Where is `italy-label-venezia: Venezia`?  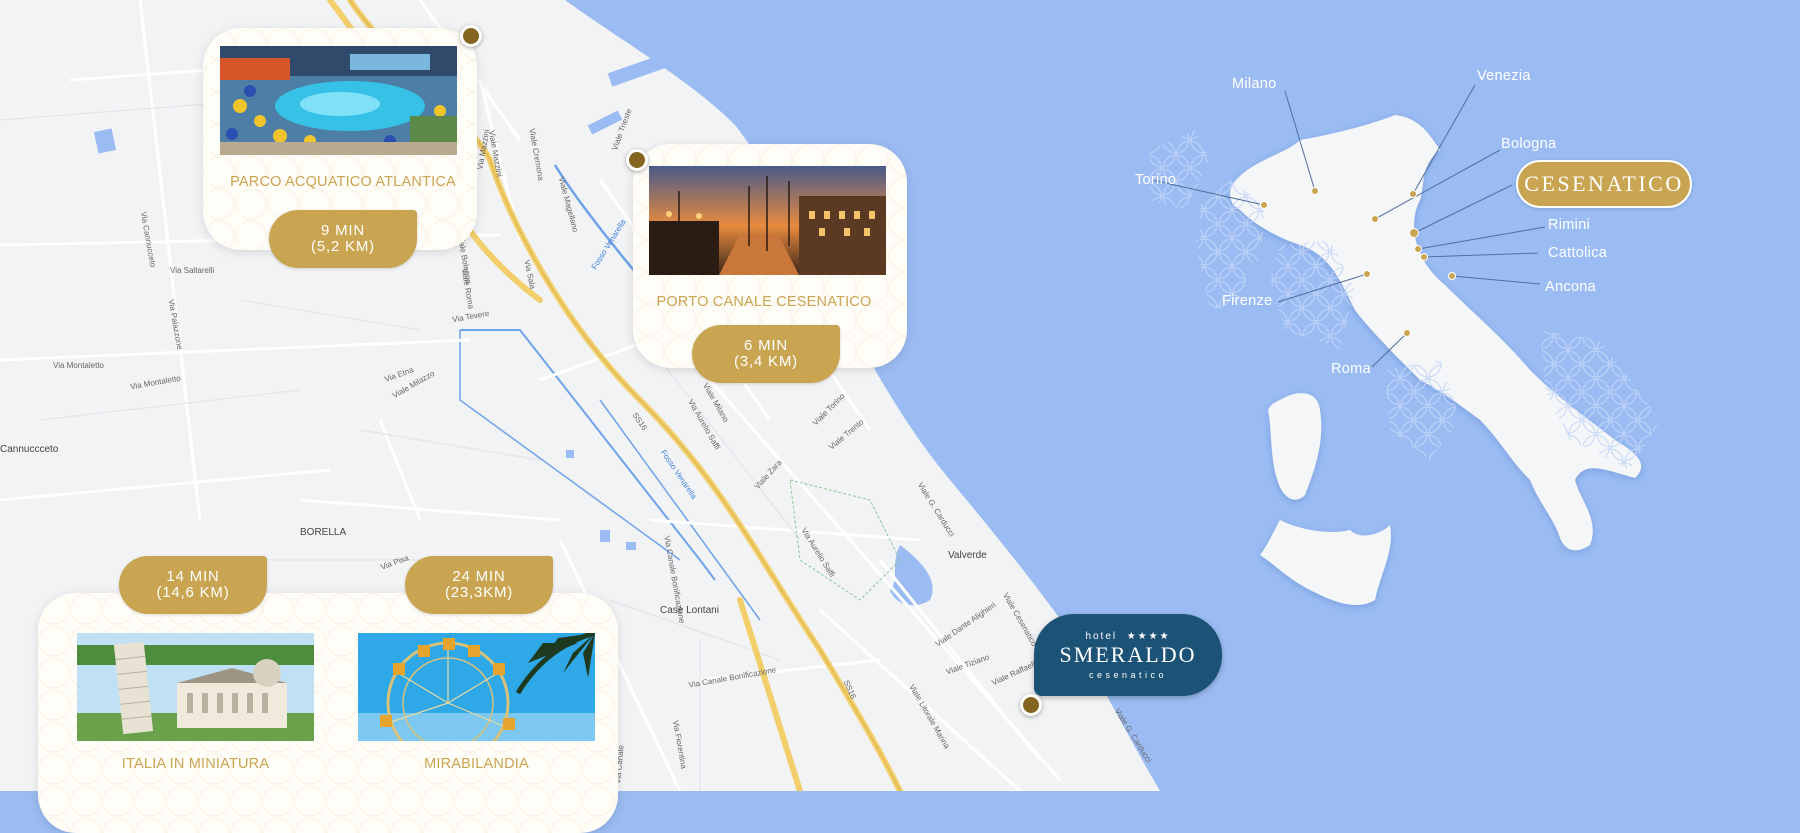
italy-label-venezia: Venezia is located at coordinates (1504, 76).